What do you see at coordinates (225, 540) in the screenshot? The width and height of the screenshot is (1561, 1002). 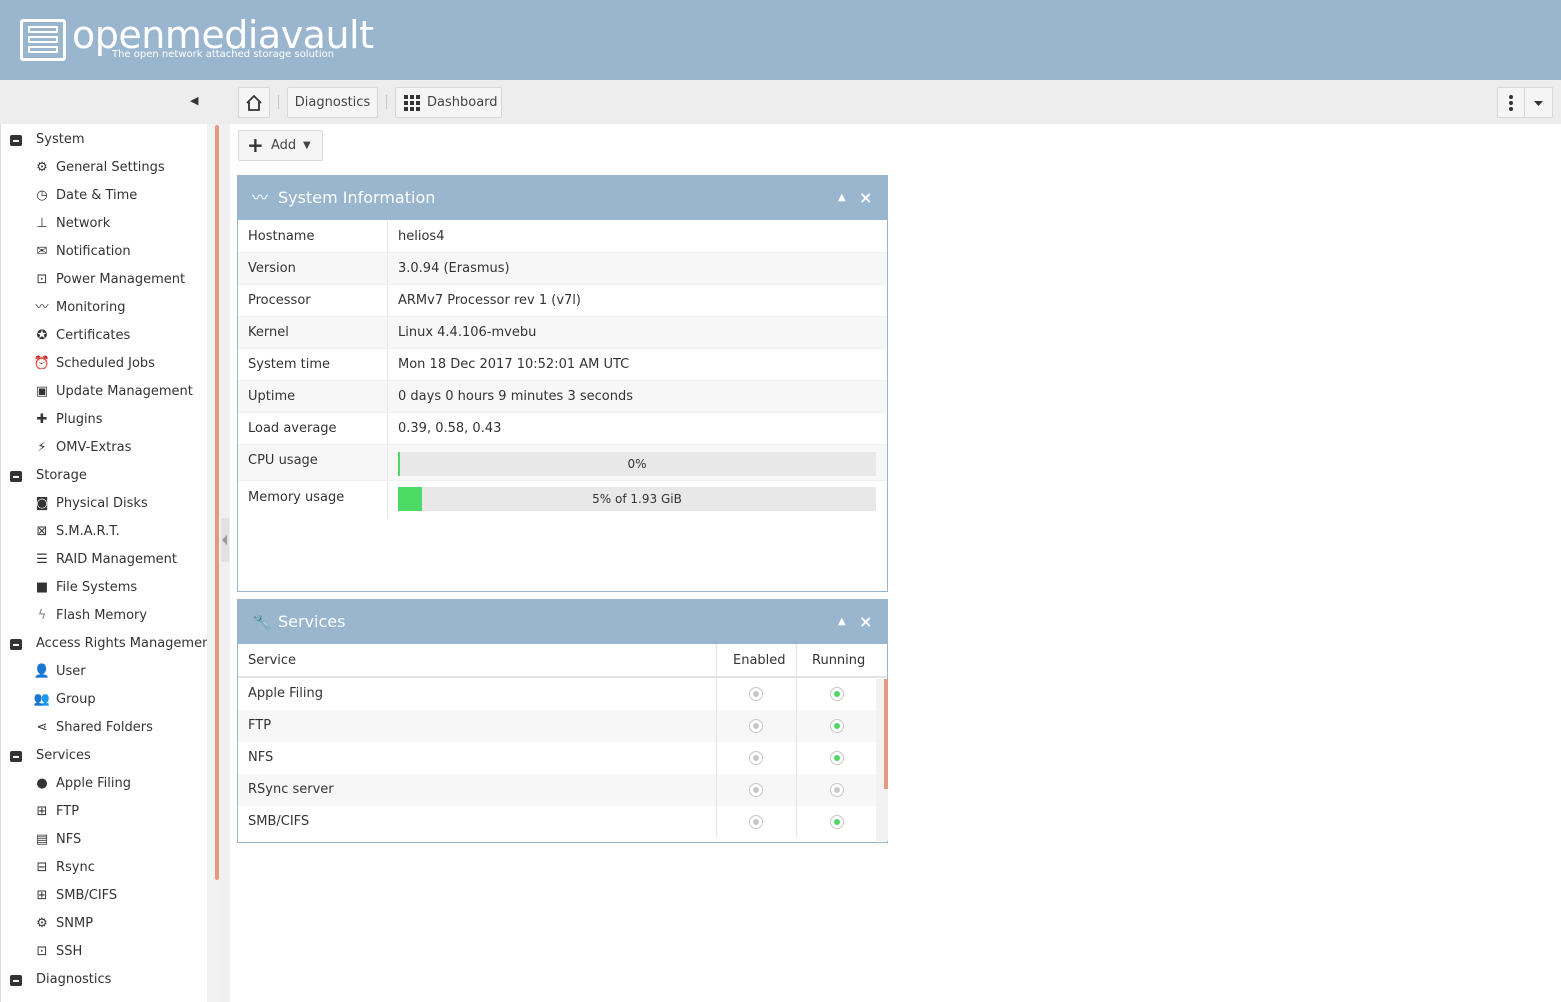 I see `splitter-grip-icon` at bounding box center [225, 540].